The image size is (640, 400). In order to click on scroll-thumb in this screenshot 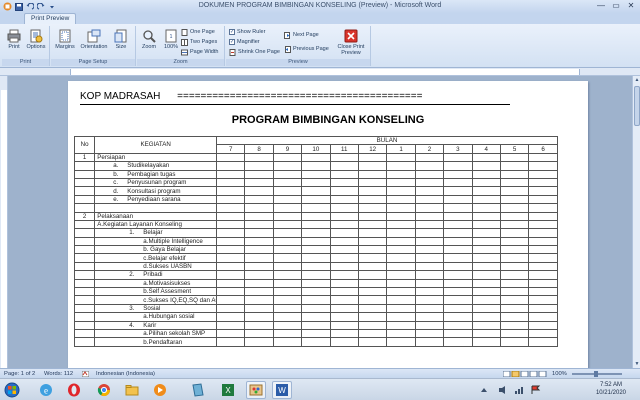, I will do `click(637, 106)`.